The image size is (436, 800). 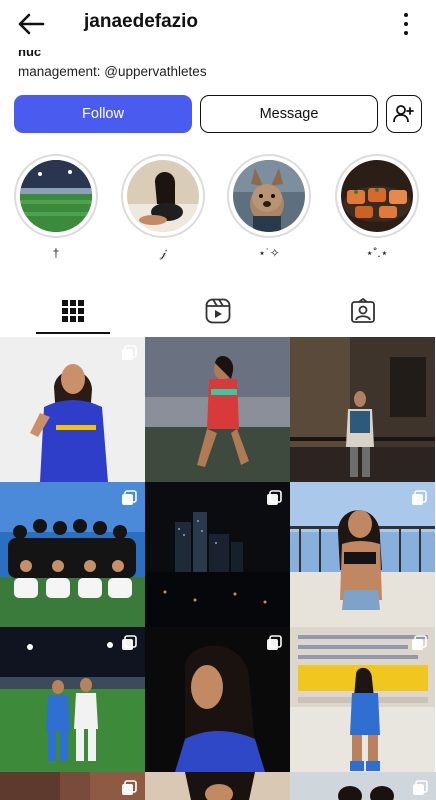 I want to click on profile-username: janaedefazio, so click(x=141, y=21).